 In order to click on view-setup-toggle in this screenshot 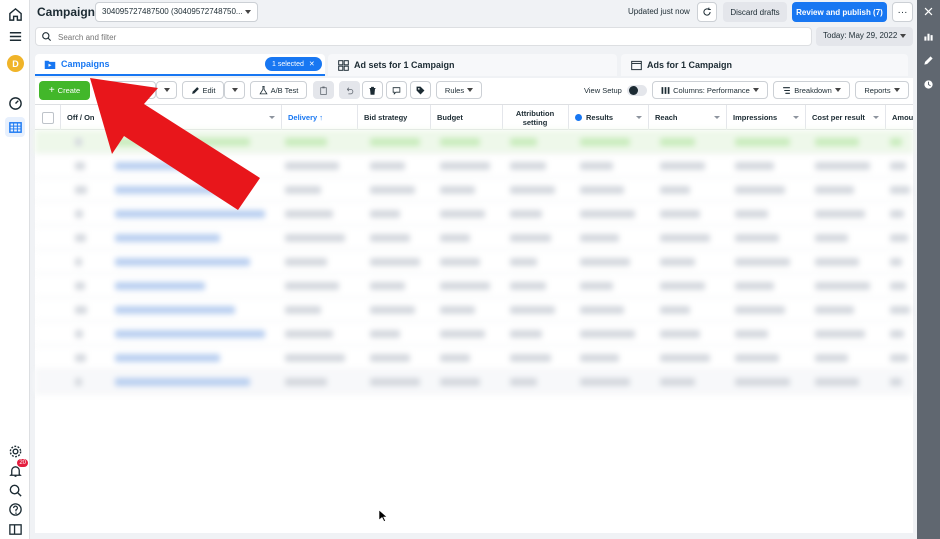, I will do `click(637, 90)`.